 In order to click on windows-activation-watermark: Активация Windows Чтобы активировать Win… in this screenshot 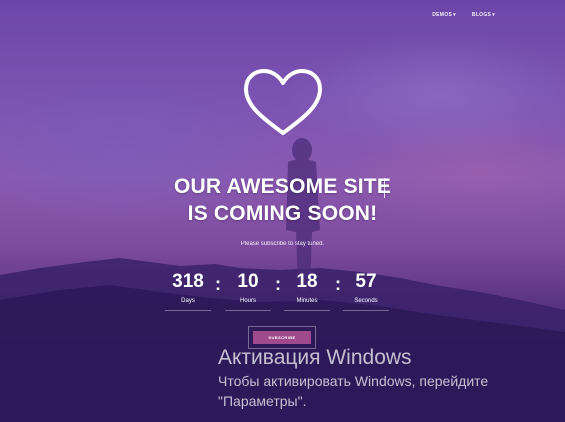, I will do `click(353, 378)`.